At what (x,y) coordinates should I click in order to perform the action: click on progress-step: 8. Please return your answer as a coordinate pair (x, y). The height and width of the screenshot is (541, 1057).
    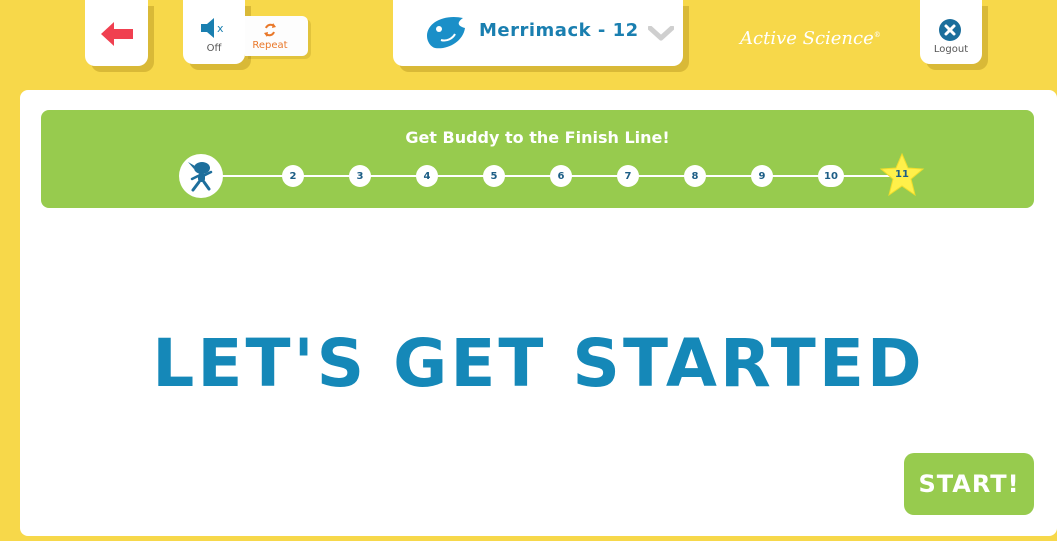
    Looking at the image, I should click on (695, 176).